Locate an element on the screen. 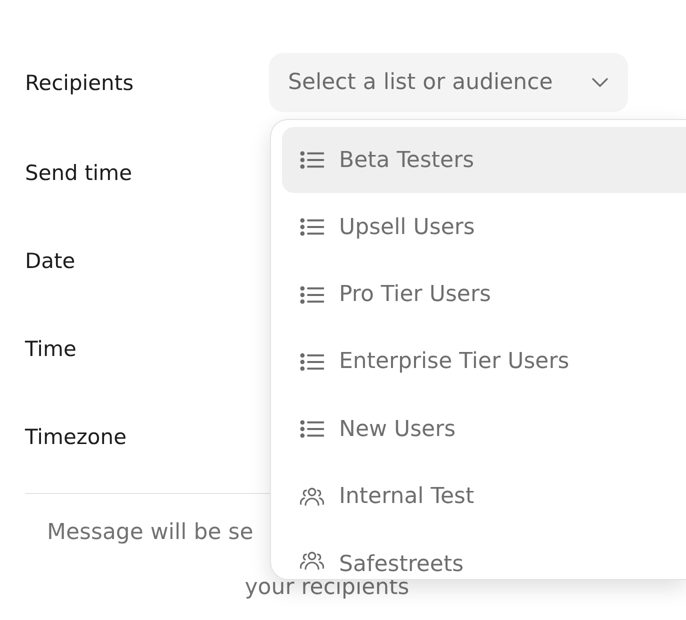 This screenshot has width=686, height=620. field-label: Send time is located at coordinates (79, 173).